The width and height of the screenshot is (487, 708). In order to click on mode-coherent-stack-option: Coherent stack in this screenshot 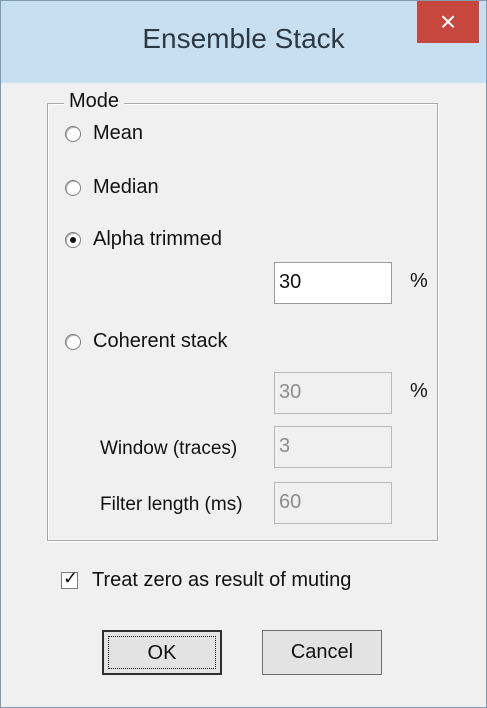, I will do `click(146, 341)`.